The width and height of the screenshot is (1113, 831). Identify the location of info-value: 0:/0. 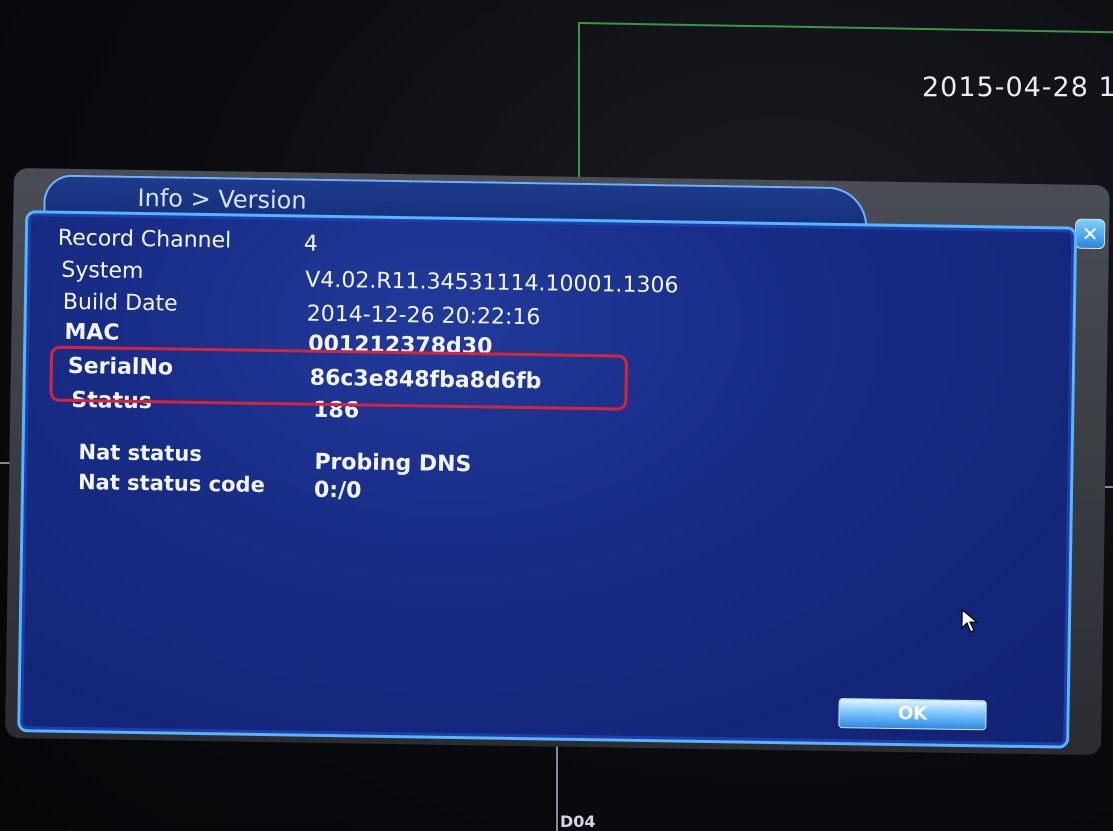
(337, 490).